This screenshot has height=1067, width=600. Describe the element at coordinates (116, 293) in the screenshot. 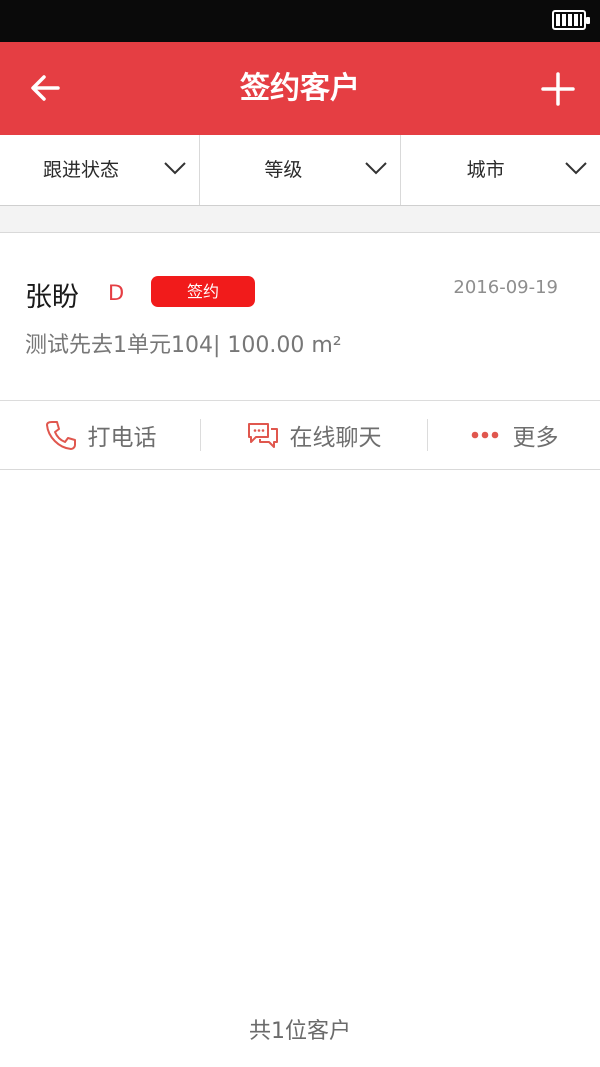

I see `customer-grade: D` at that location.